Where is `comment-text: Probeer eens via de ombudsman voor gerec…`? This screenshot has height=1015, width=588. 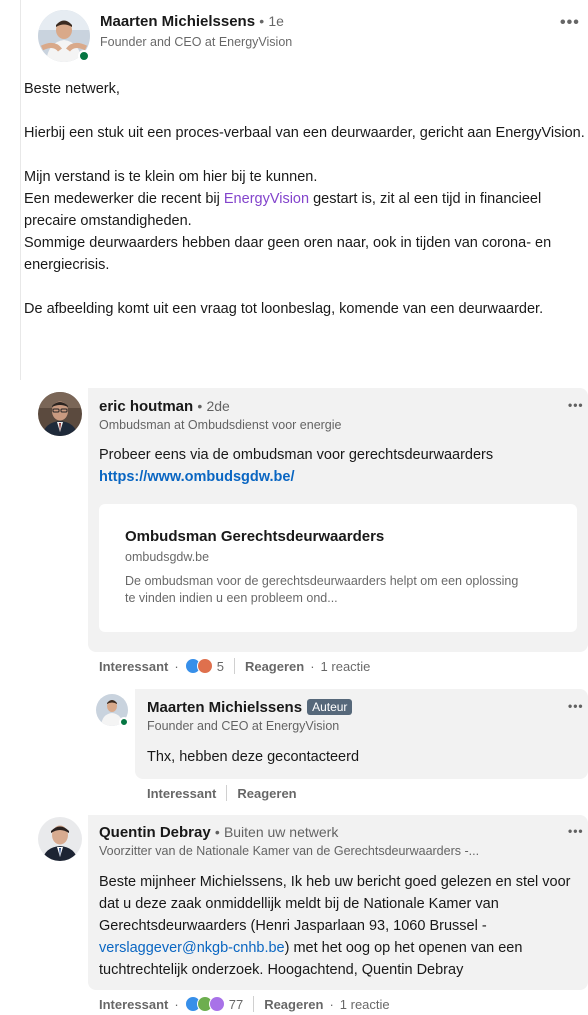 comment-text: Probeer eens via de ombudsman voor gerec… is located at coordinates (296, 466).